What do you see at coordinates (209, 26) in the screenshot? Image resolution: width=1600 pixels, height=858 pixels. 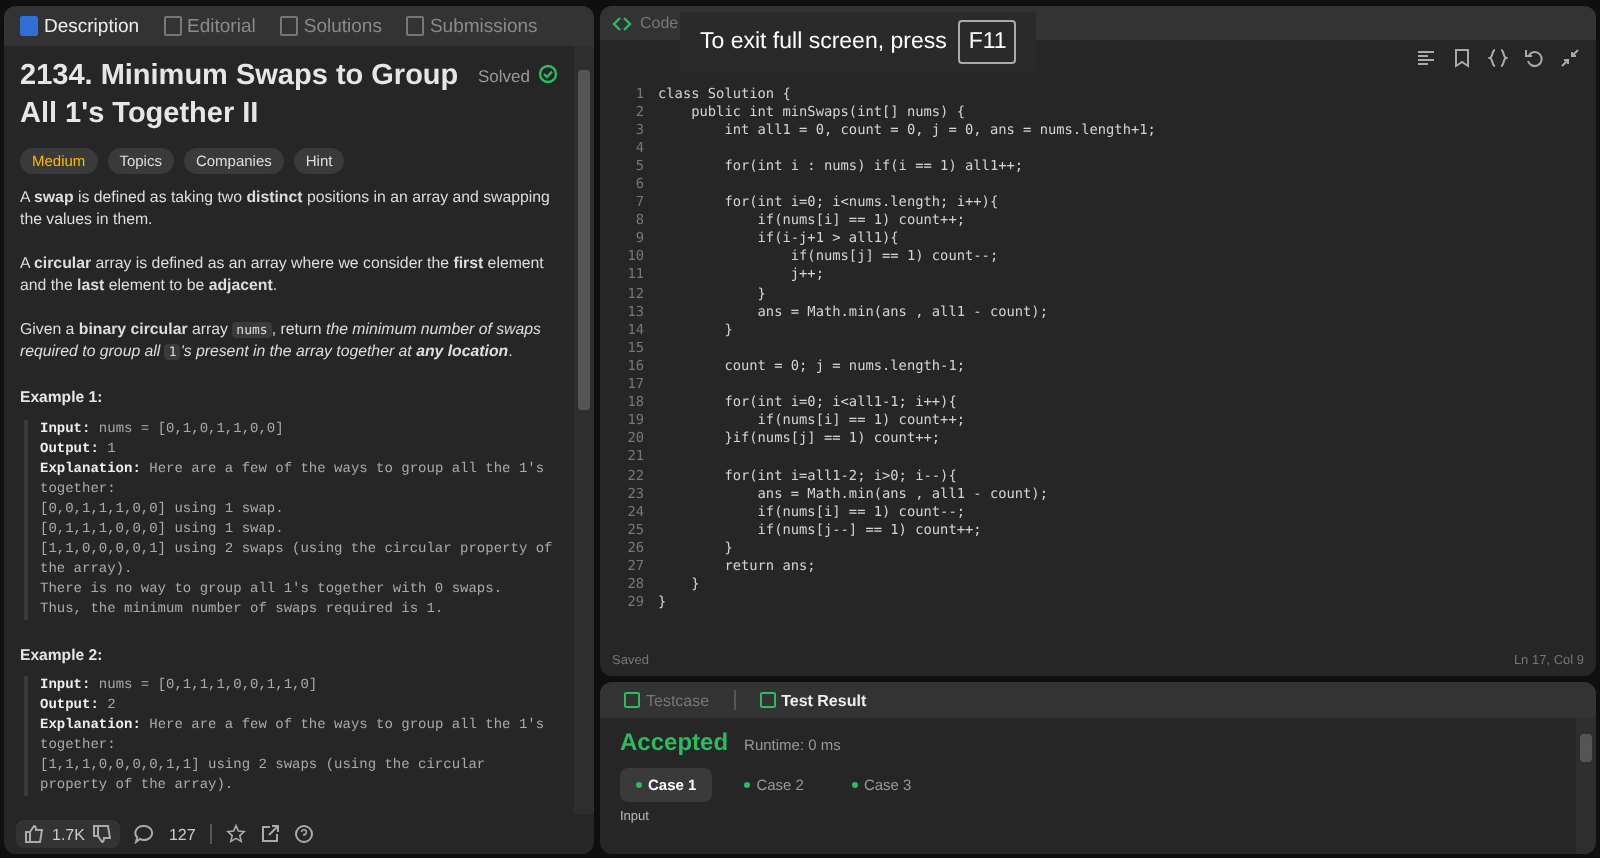 I see `panel-tab: Editorial` at bounding box center [209, 26].